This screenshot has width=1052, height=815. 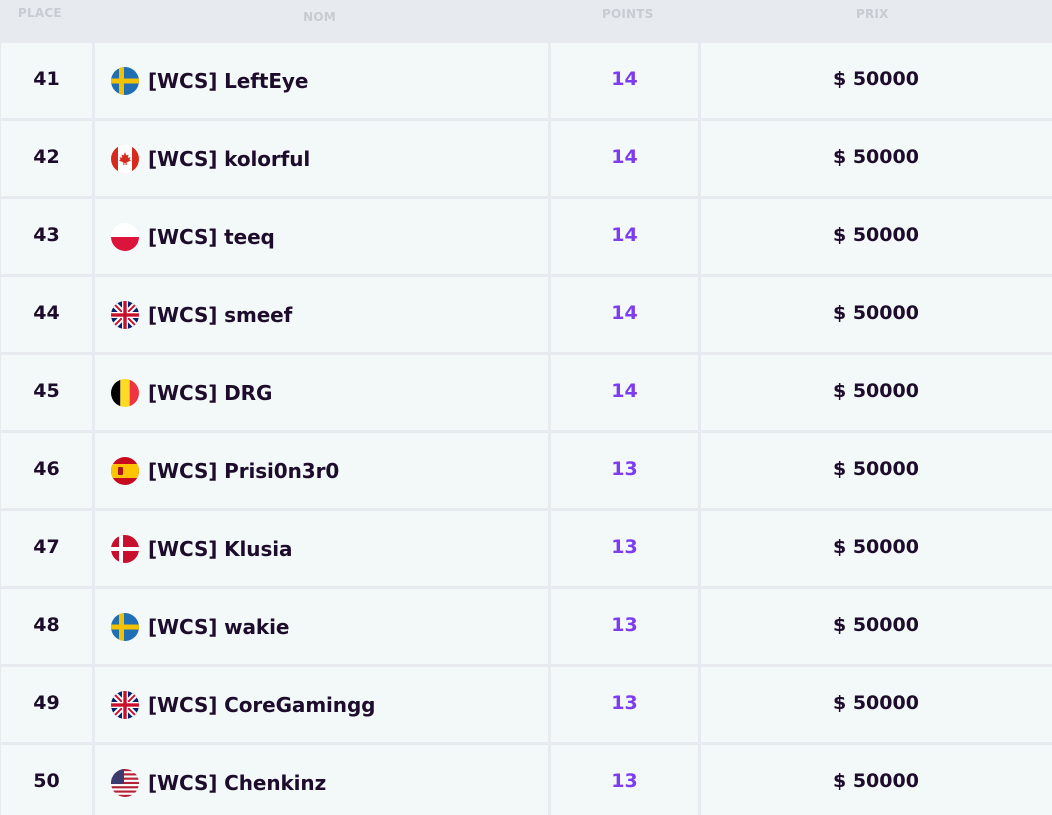 What do you see at coordinates (125, 548) in the screenshot?
I see `denmark-flag-icon` at bounding box center [125, 548].